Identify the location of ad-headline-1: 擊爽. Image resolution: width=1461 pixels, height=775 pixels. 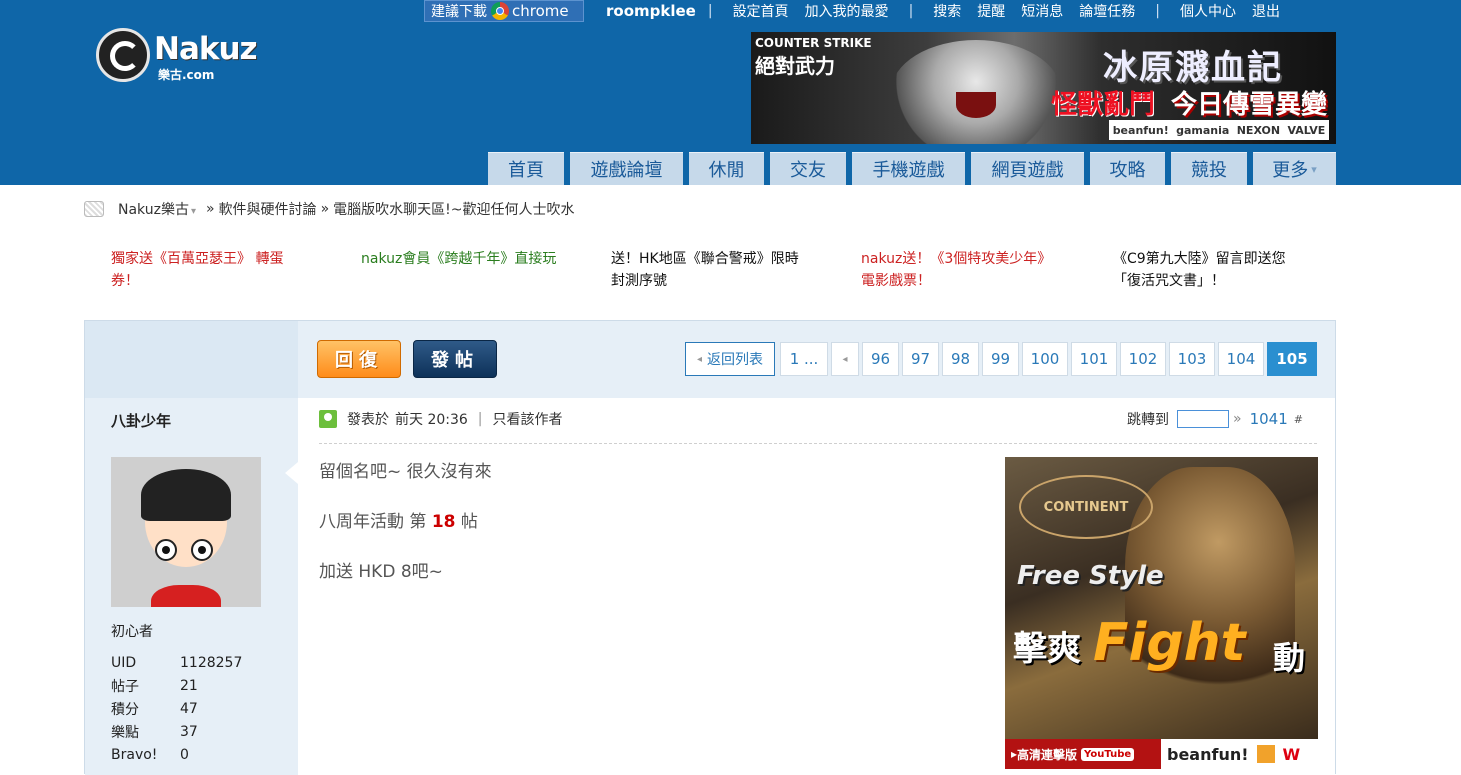
(1047, 649).